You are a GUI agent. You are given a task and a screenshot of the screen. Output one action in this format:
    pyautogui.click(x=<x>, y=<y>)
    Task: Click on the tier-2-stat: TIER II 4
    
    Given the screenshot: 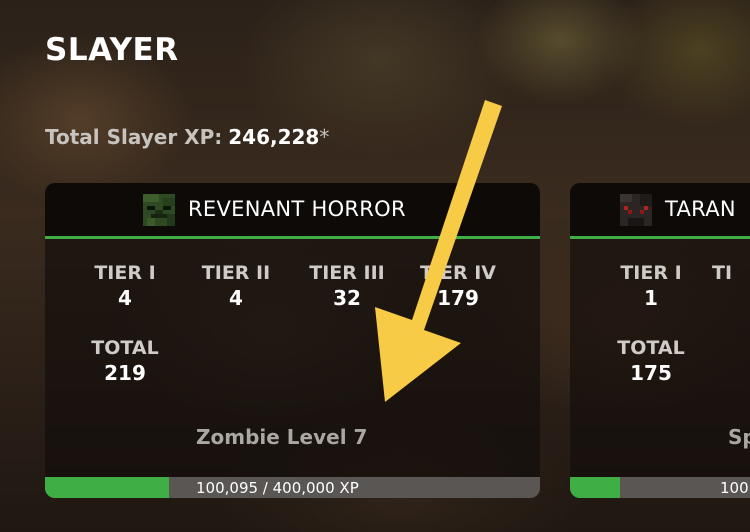 What is the action you would take?
    pyautogui.click(x=236, y=286)
    